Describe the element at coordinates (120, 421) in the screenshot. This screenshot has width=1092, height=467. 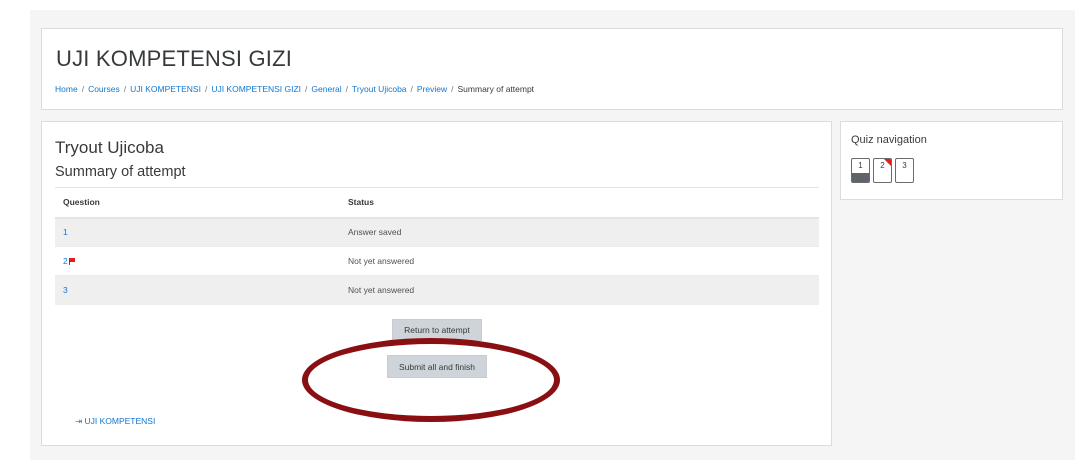
I see `back-link-label: UJI KOMPETENSI` at that location.